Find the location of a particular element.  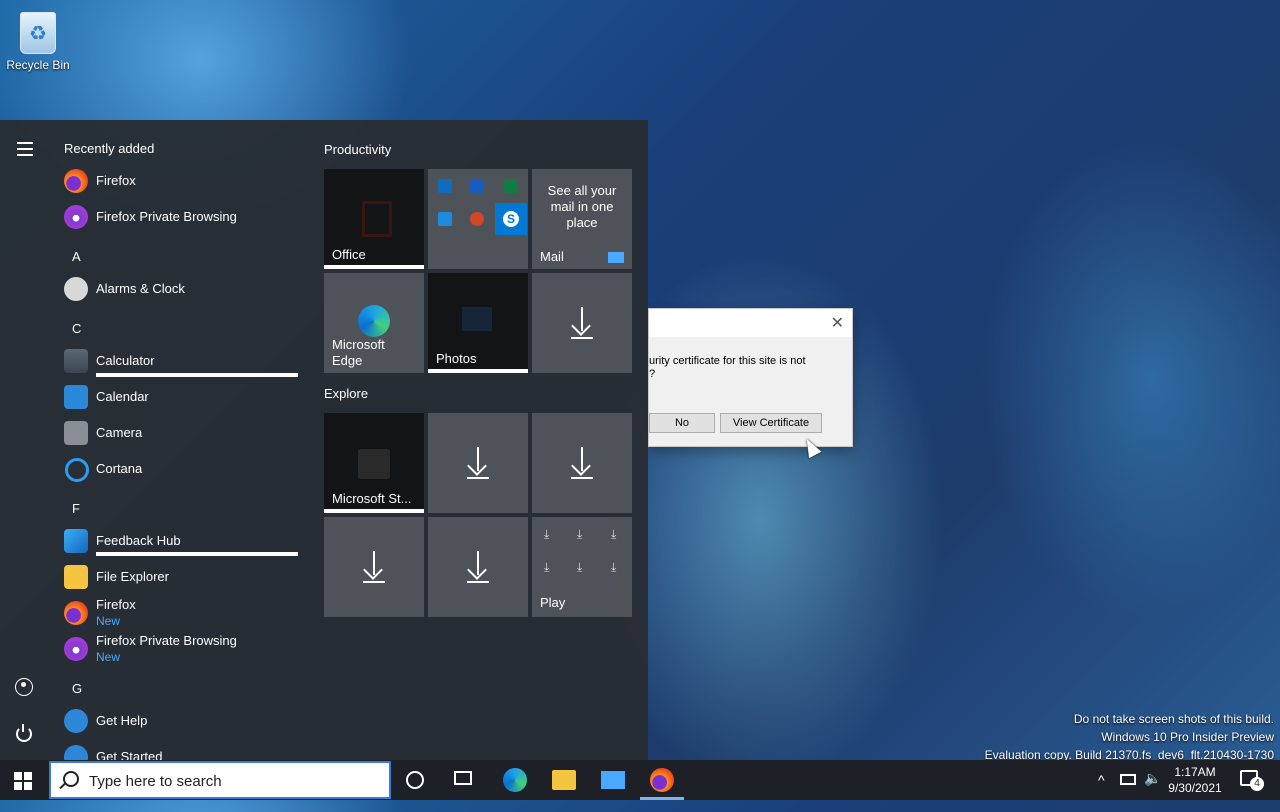

recycle-bin-label: Recycle Bin is located at coordinates (38, 65).